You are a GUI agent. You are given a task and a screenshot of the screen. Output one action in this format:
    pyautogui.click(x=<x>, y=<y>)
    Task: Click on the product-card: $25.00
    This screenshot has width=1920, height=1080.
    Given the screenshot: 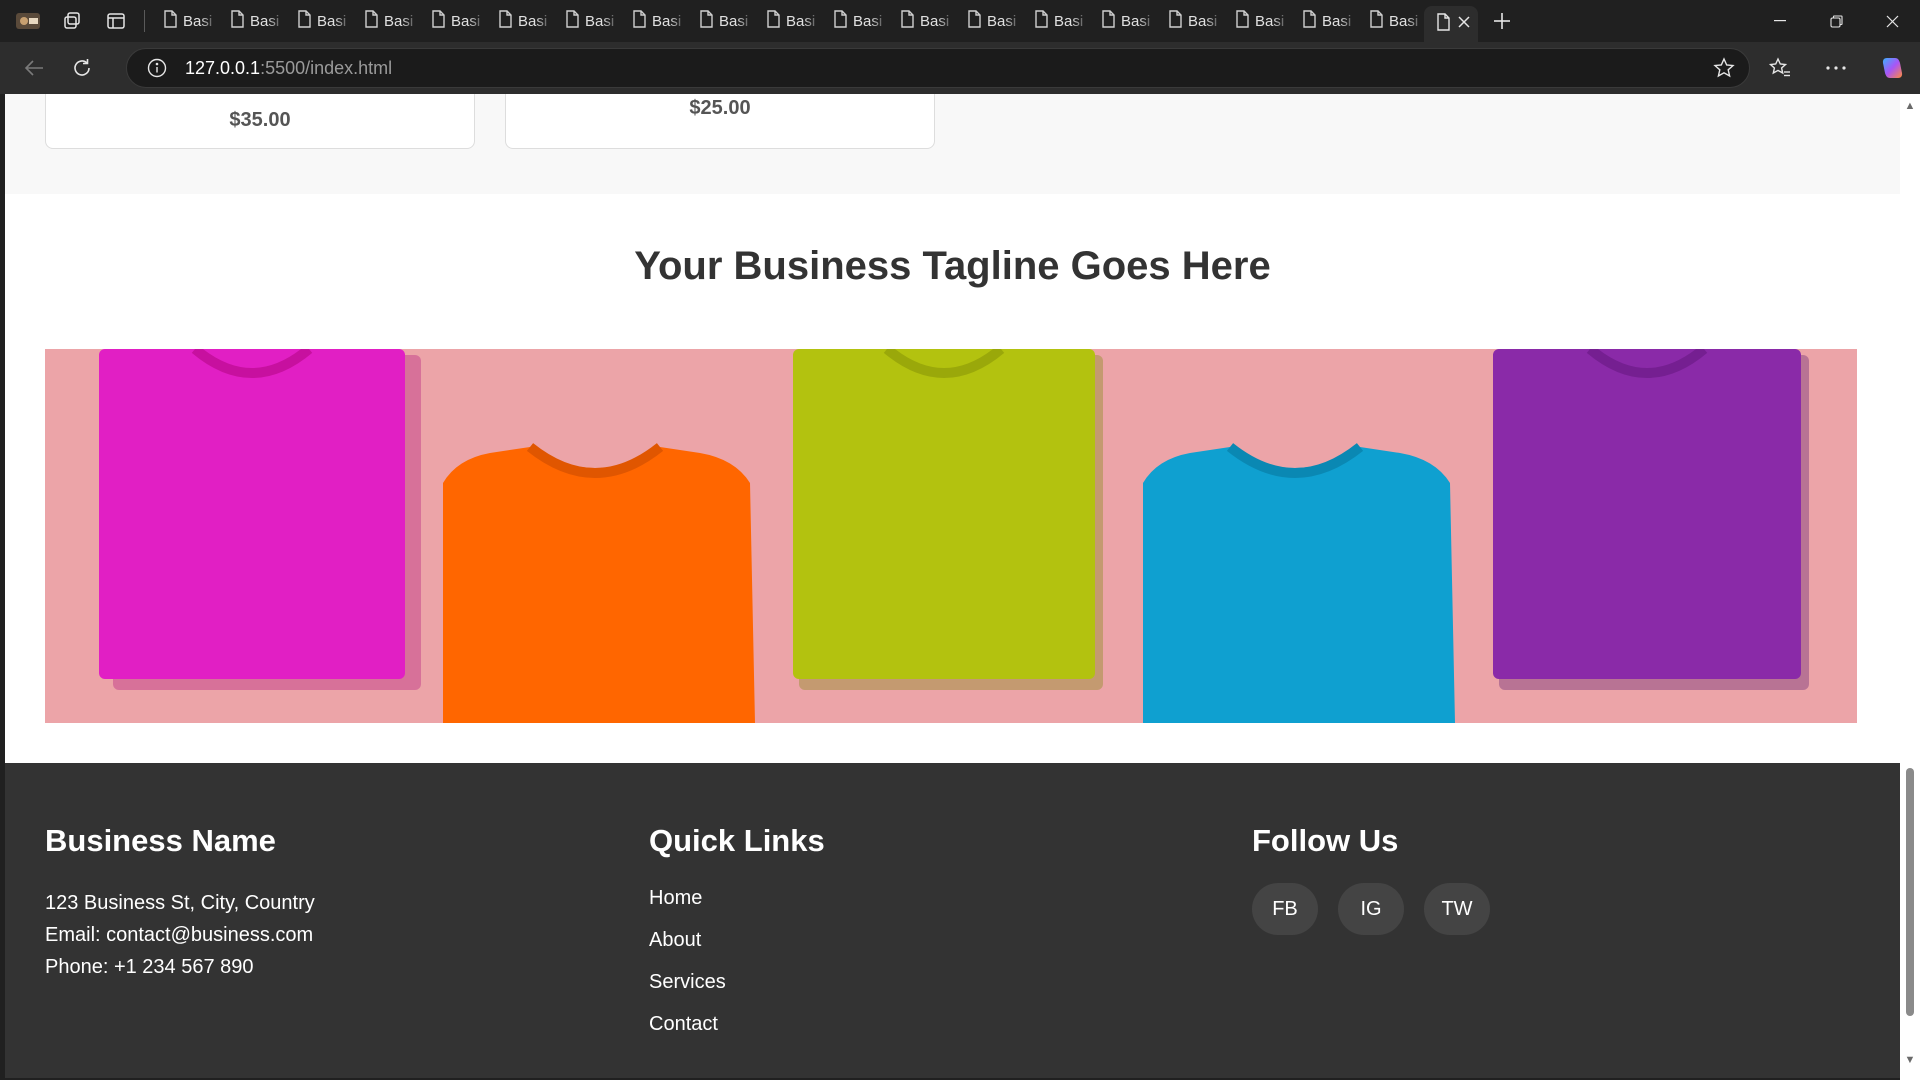 What is the action you would take?
    pyautogui.click(x=720, y=121)
    